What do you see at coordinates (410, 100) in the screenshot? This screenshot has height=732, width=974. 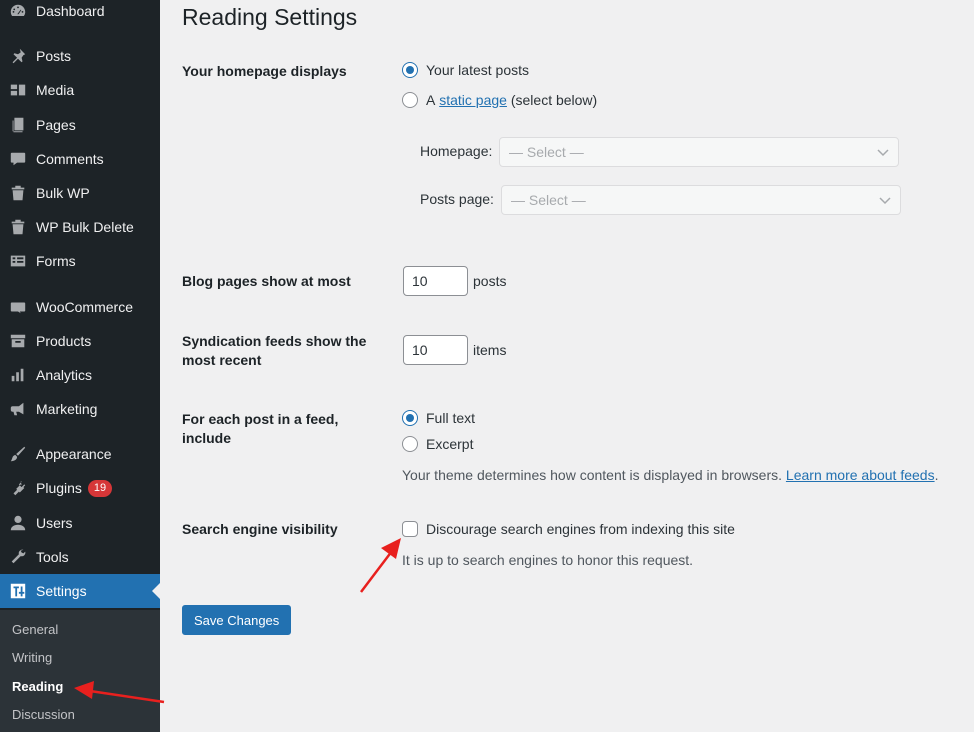 I see `static-page-radio` at bounding box center [410, 100].